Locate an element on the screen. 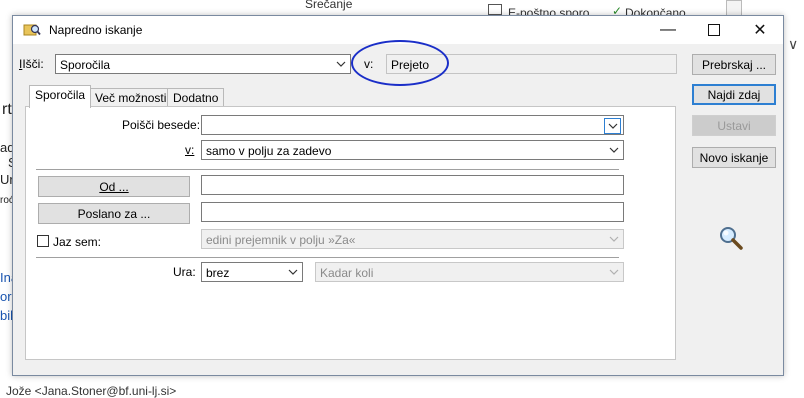  tab-messages: Sporočila is located at coordinates (60, 96).